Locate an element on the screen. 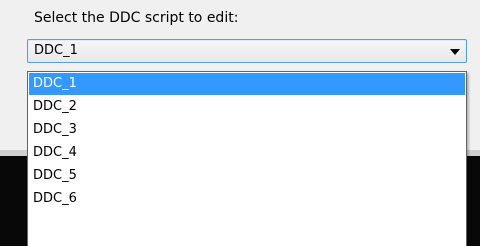 This screenshot has height=246, width=480. combobox-selected-value: DDC_1 is located at coordinates (56, 50).